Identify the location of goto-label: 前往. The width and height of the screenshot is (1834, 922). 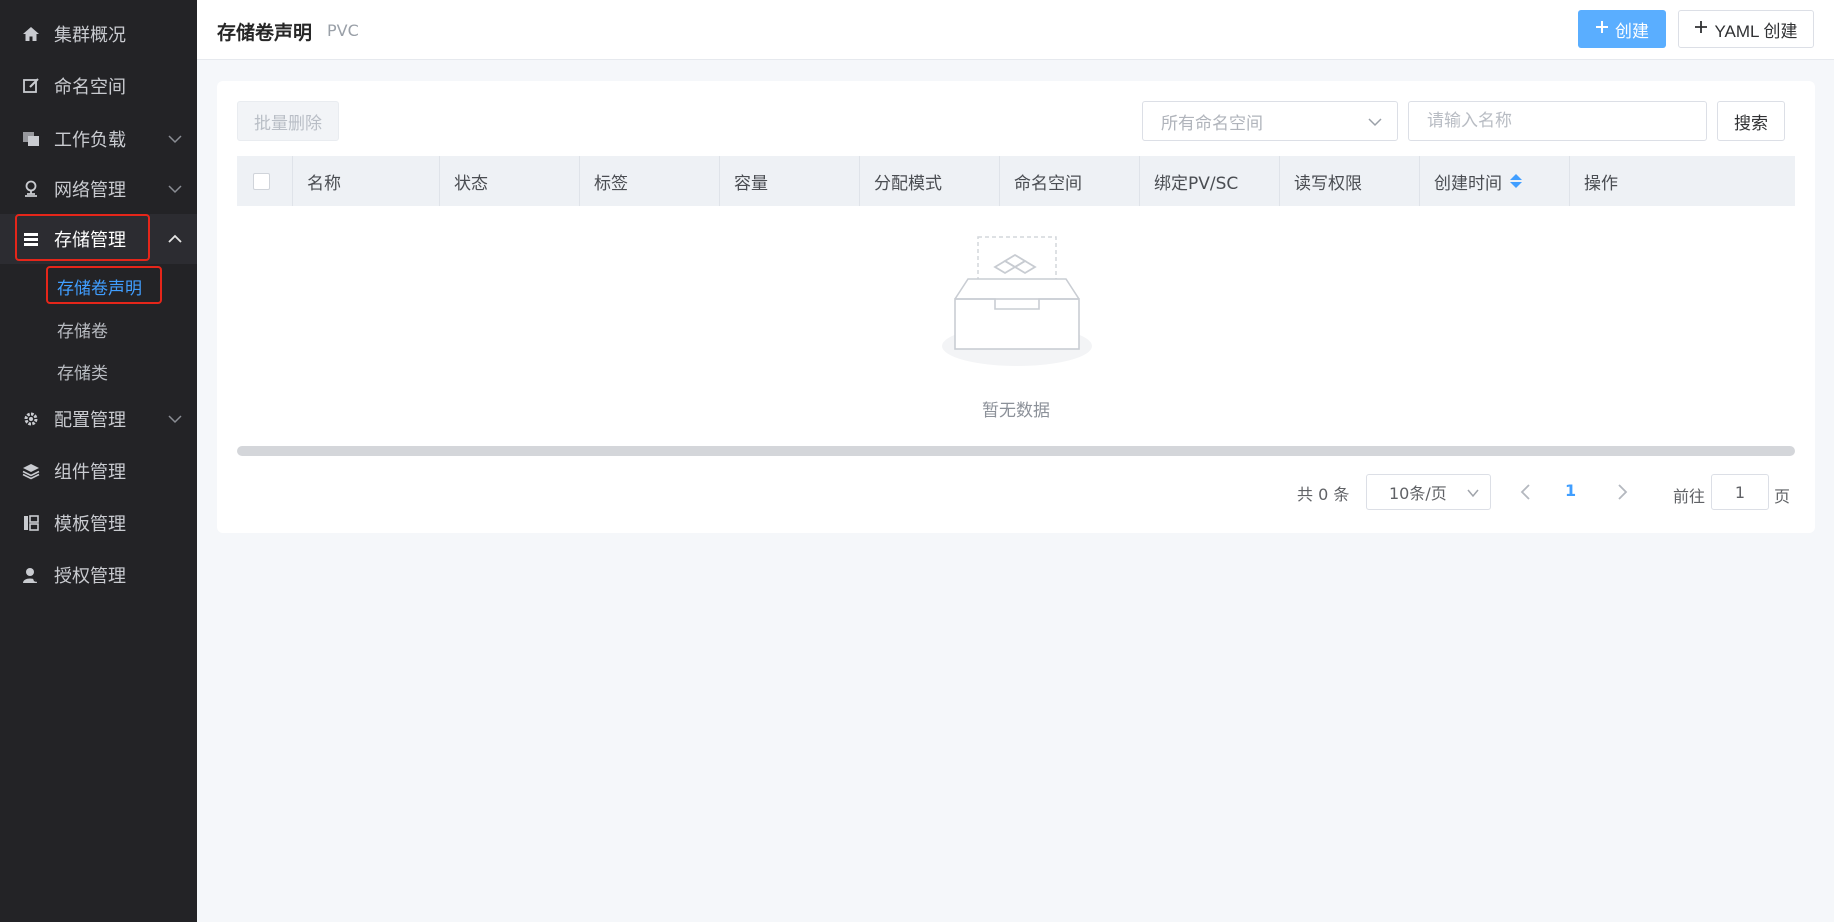
(1689, 496).